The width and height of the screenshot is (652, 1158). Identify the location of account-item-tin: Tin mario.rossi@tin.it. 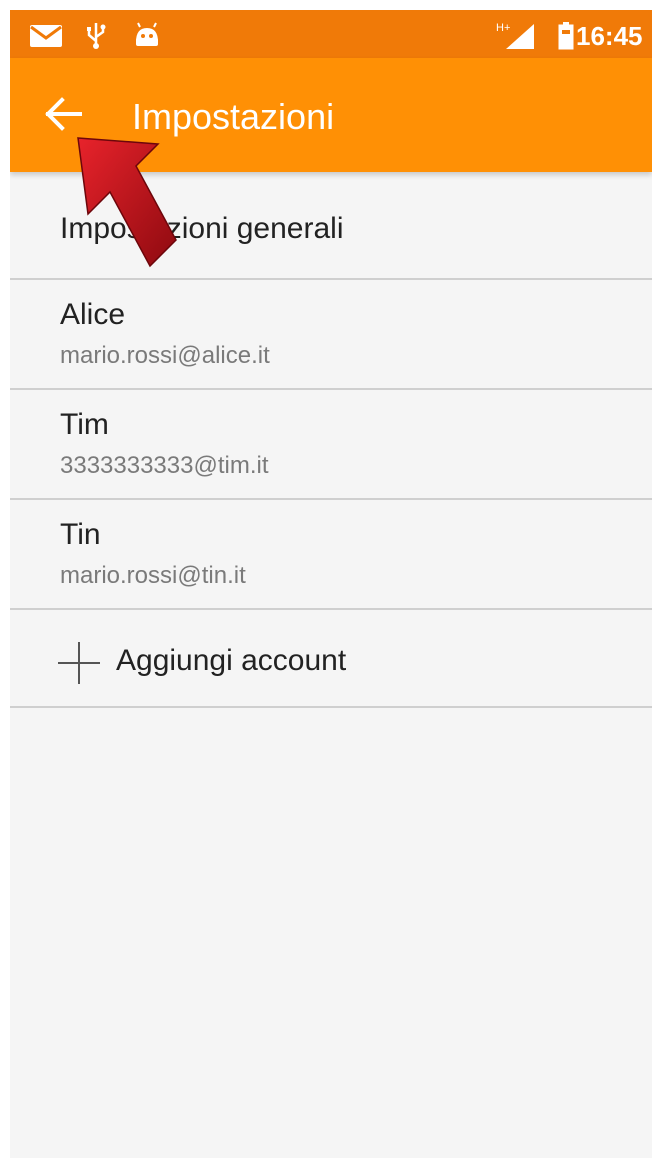
(331, 555).